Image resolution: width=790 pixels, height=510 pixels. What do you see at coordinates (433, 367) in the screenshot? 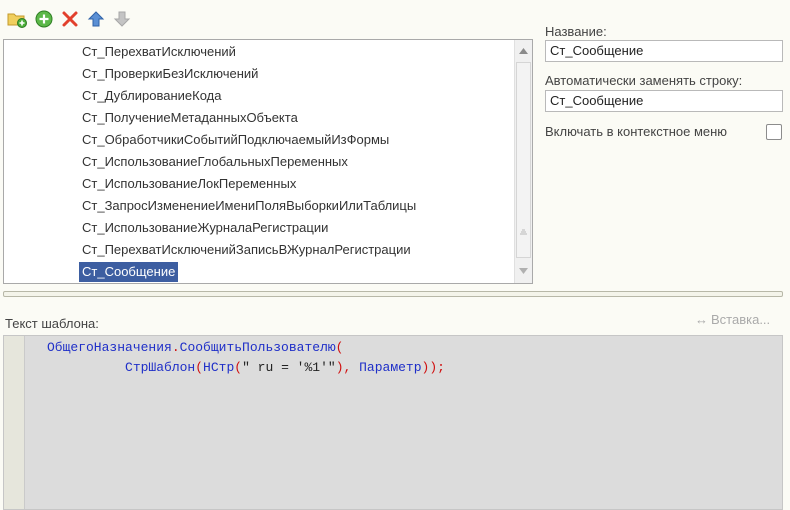
I see `code-paren: ));` at bounding box center [433, 367].